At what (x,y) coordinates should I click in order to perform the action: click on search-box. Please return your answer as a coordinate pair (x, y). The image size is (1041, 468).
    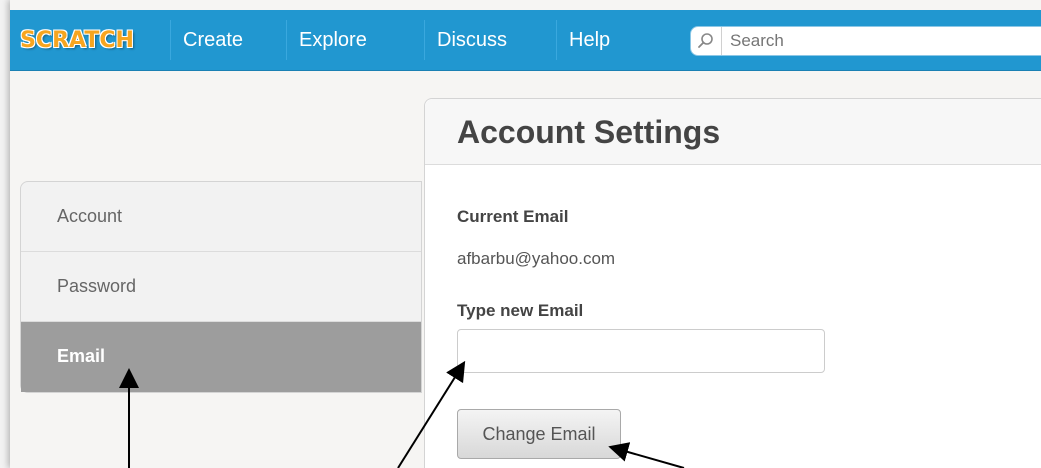
    Looking at the image, I should click on (865, 41).